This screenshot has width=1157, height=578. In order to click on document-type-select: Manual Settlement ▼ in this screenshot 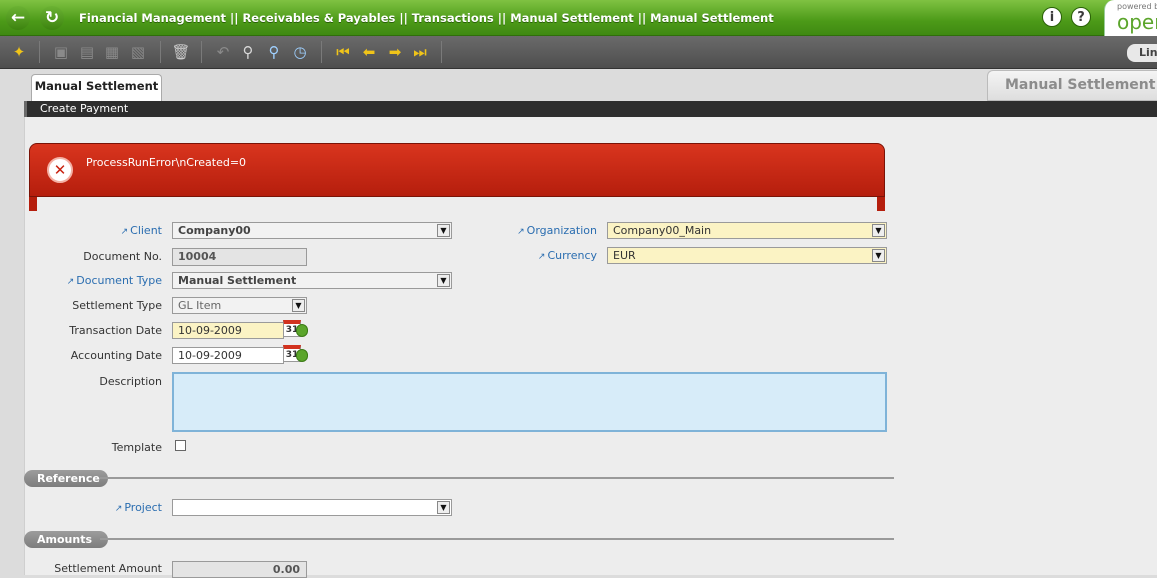, I will do `click(312, 280)`.